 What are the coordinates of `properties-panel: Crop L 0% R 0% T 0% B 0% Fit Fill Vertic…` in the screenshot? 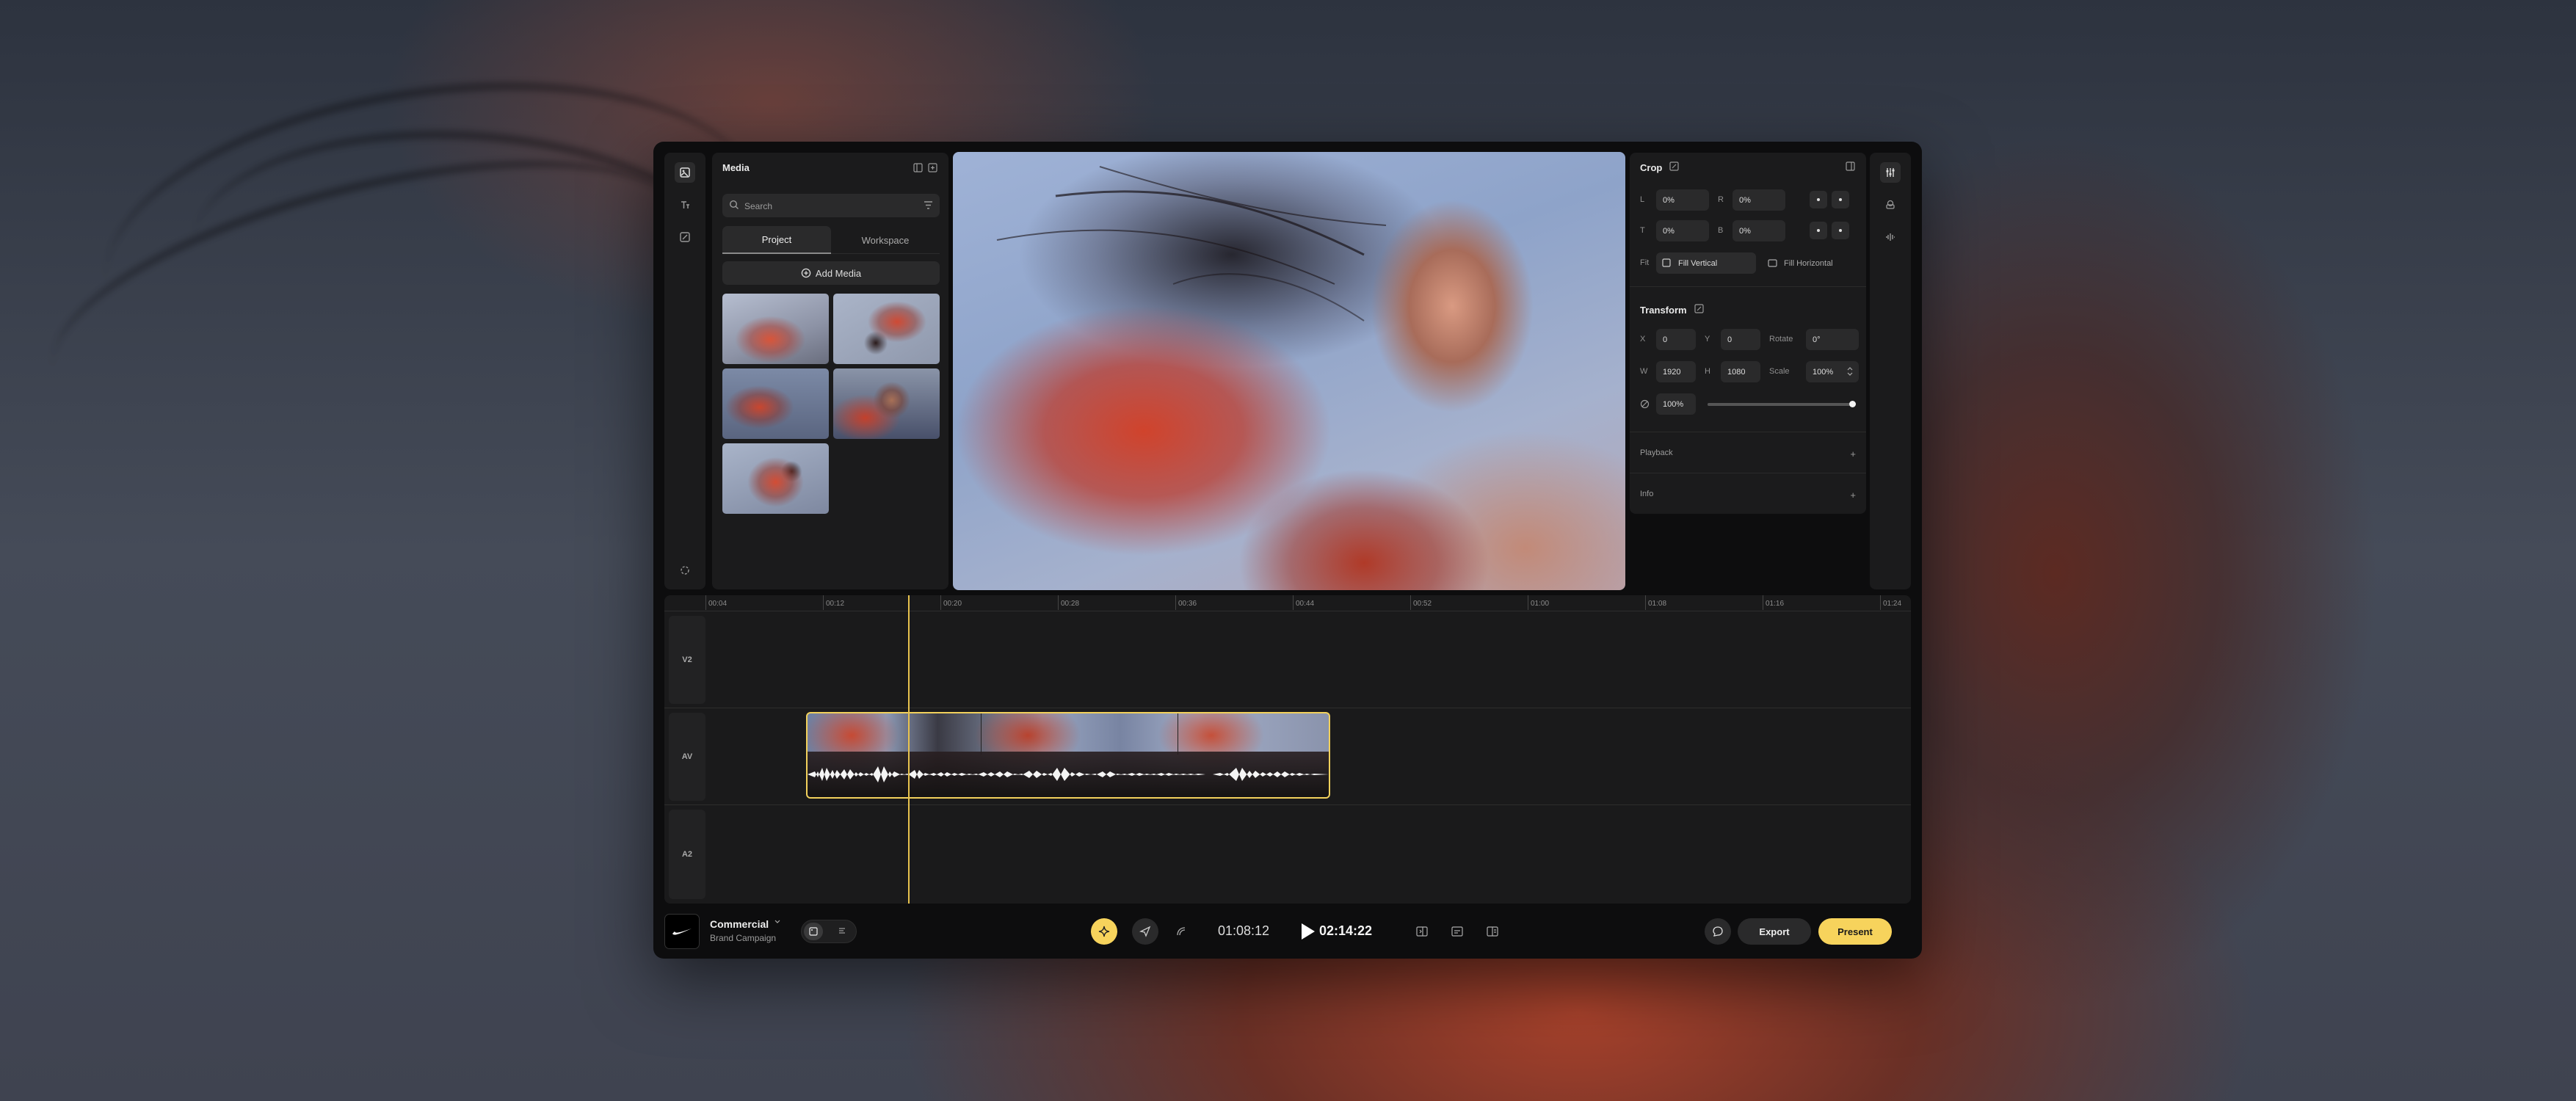 It's located at (1748, 333).